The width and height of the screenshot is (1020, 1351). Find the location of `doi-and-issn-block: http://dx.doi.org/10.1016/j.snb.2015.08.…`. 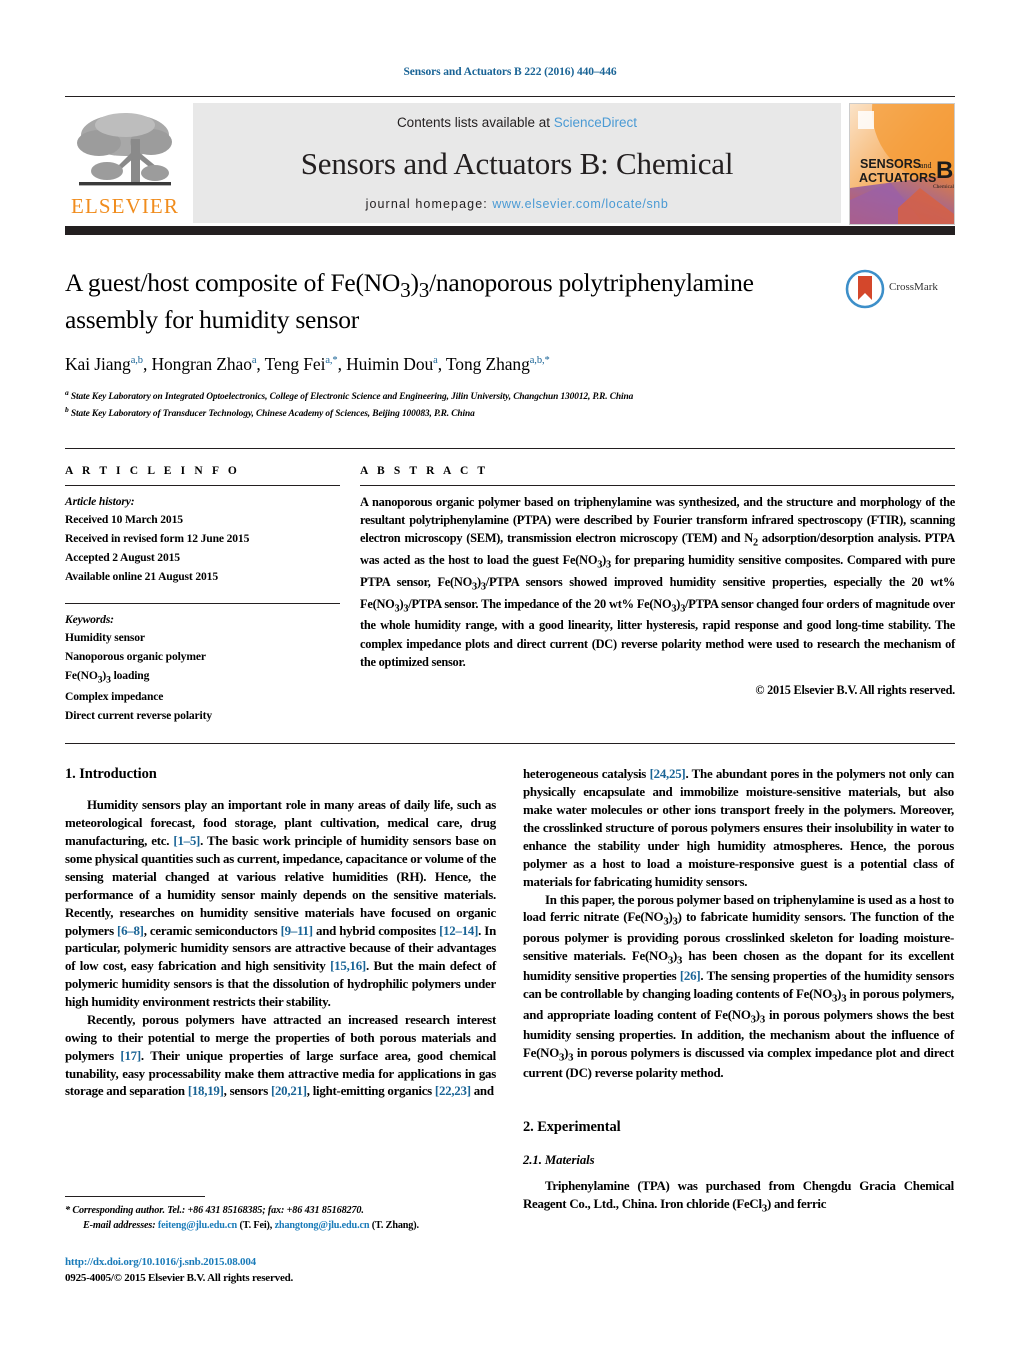

doi-and-issn-block: http://dx.doi.org/10.1016/j.snb.2015.08.… is located at coordinates (179, 1271).